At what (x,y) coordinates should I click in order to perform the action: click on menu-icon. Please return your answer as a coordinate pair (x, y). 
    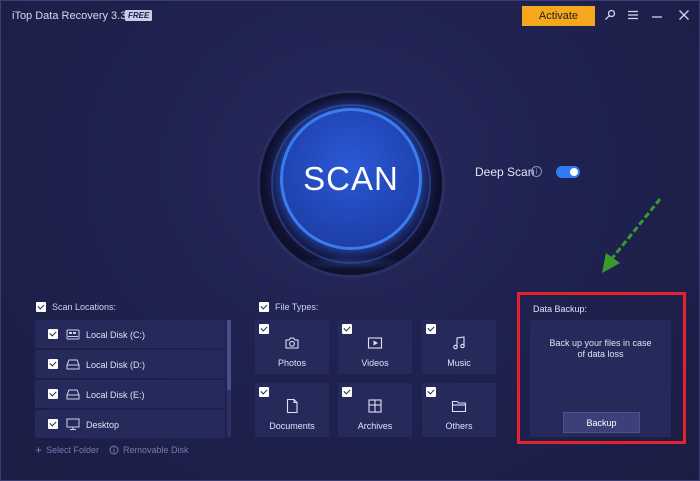
    Looking at the image, I should click on (633, 15).